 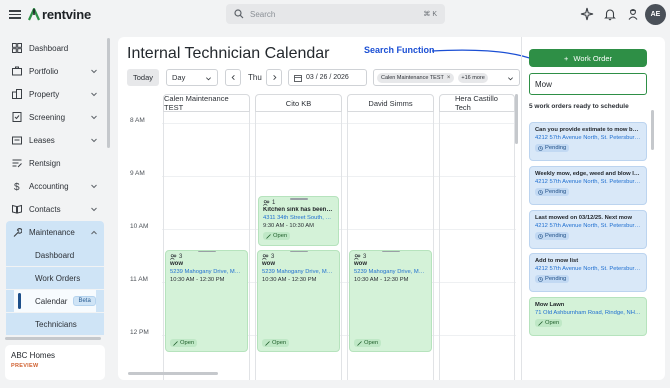 I want to click on event-time: 9:30 AM - 10:30 AM, so click(x=288, y=226).